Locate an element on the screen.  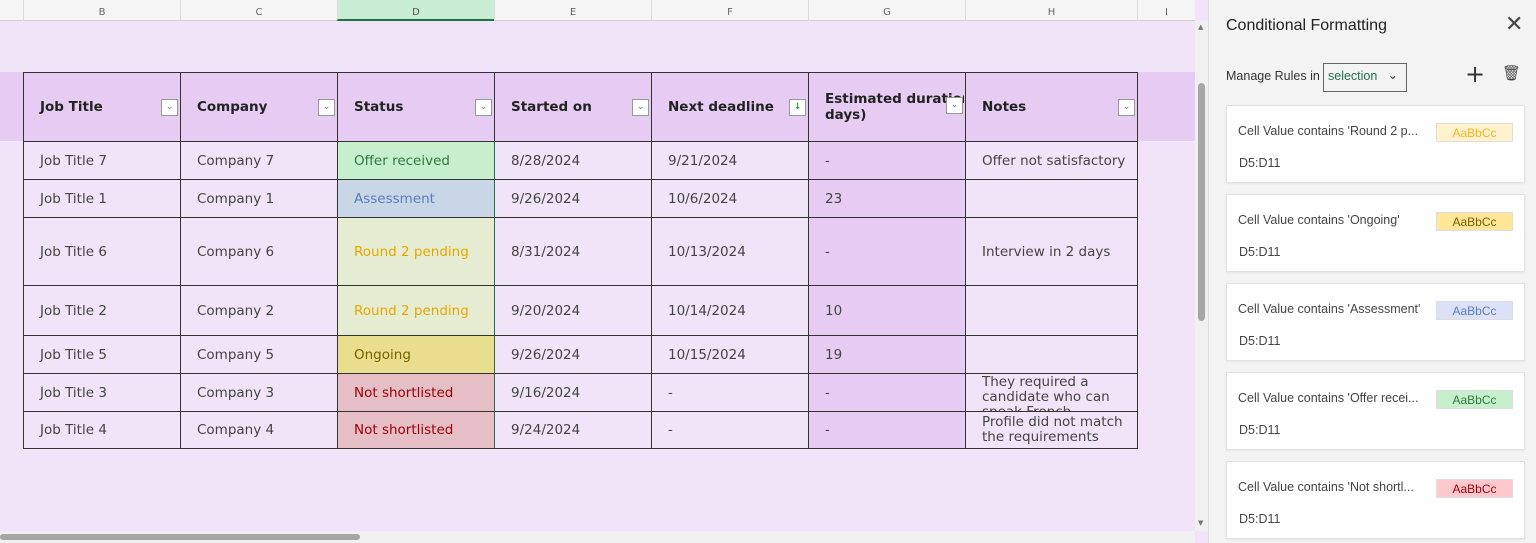
cell-deadline: 10/13/2024 is located at coordinates (730, 251).